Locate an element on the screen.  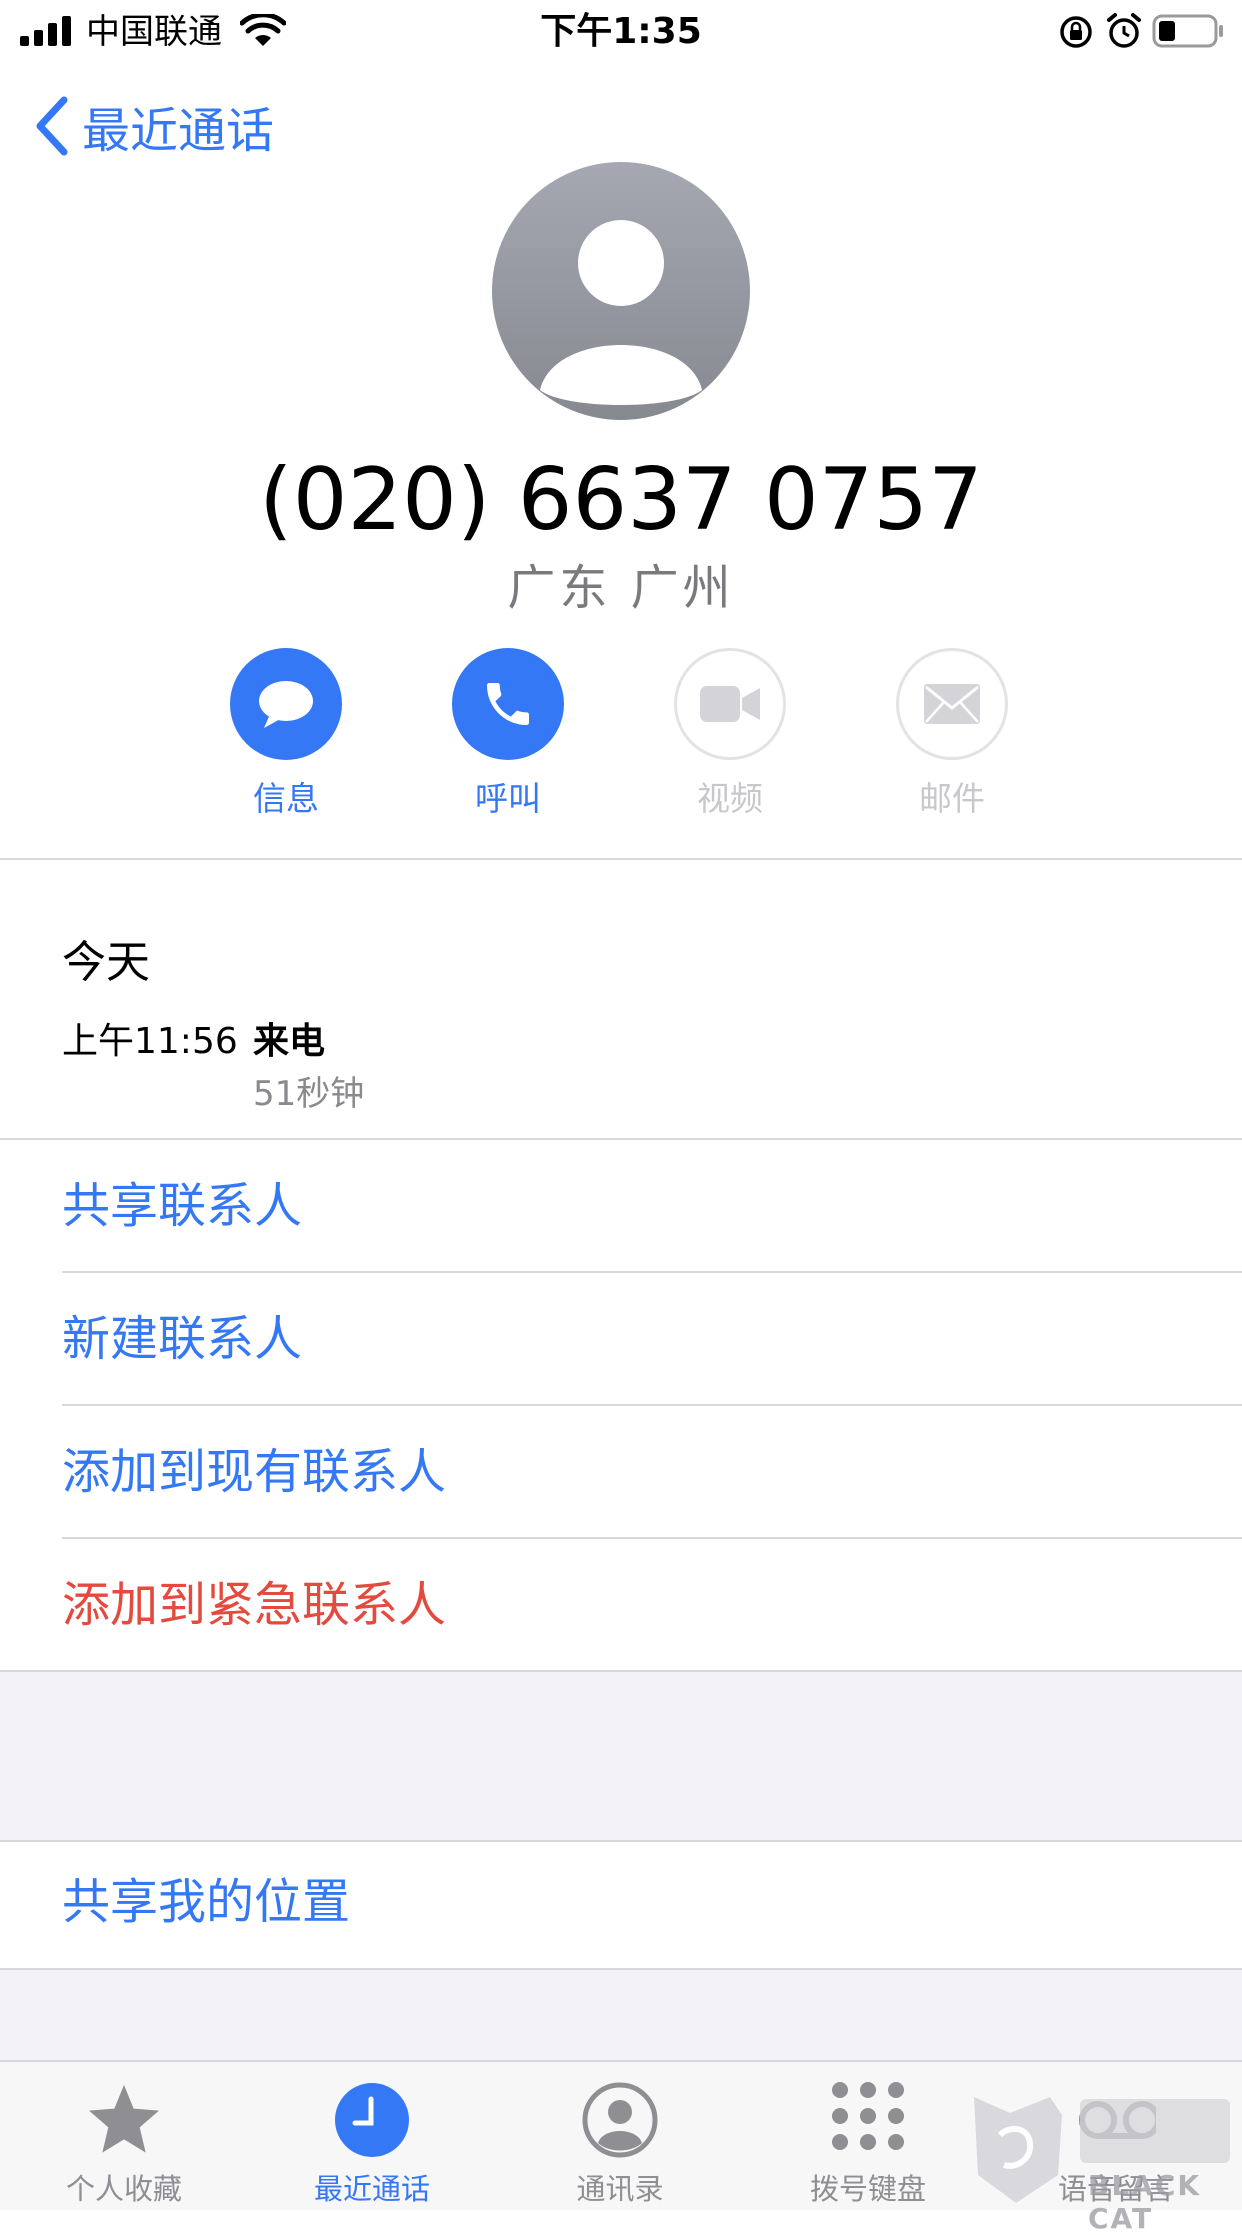
star-icon is located at coordinates (124, 2119).